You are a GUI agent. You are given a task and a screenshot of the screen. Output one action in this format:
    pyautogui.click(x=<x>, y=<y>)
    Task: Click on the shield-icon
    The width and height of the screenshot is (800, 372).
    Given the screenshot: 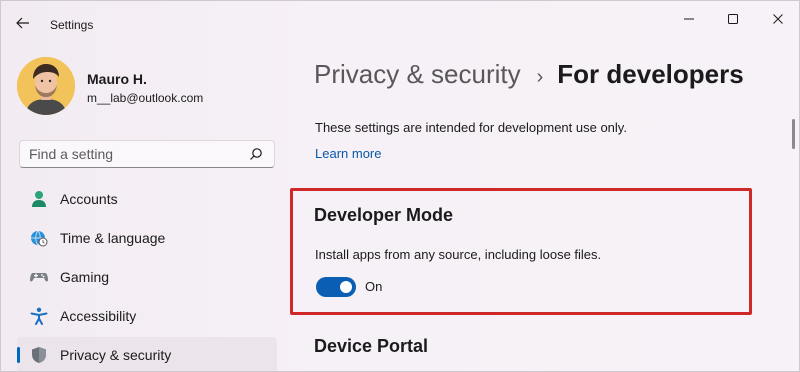 What is the action you would take?
    pyautogui.click(x=39, y=355)
    